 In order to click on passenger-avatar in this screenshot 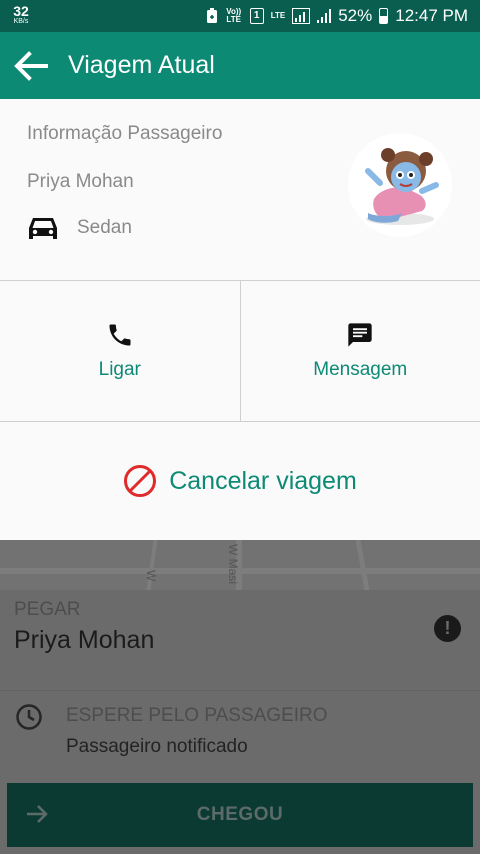, I will do `click(400, 185)`.